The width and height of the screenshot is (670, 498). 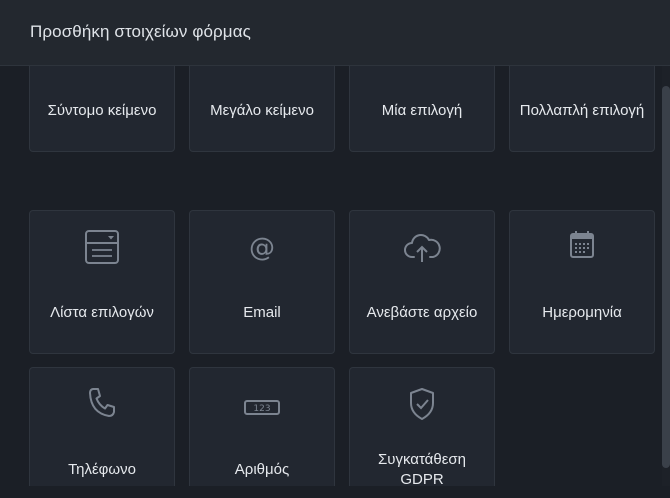 I want to click on panel-bottom-edge, so click(x=335, y=492).